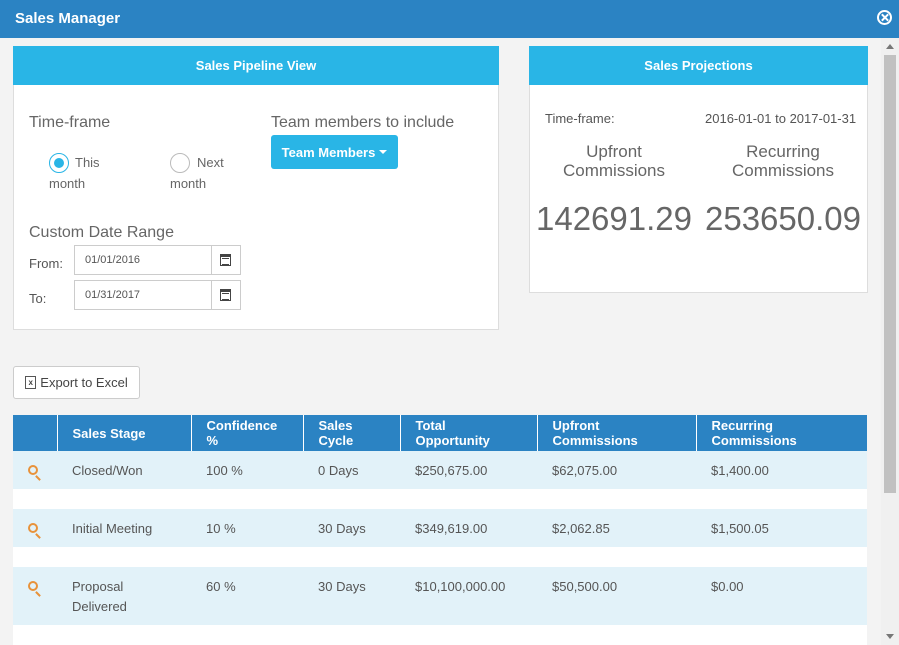 This screenshot has height=645, width=899. I want to click on team-label: Team members to include, so click(363, 122).